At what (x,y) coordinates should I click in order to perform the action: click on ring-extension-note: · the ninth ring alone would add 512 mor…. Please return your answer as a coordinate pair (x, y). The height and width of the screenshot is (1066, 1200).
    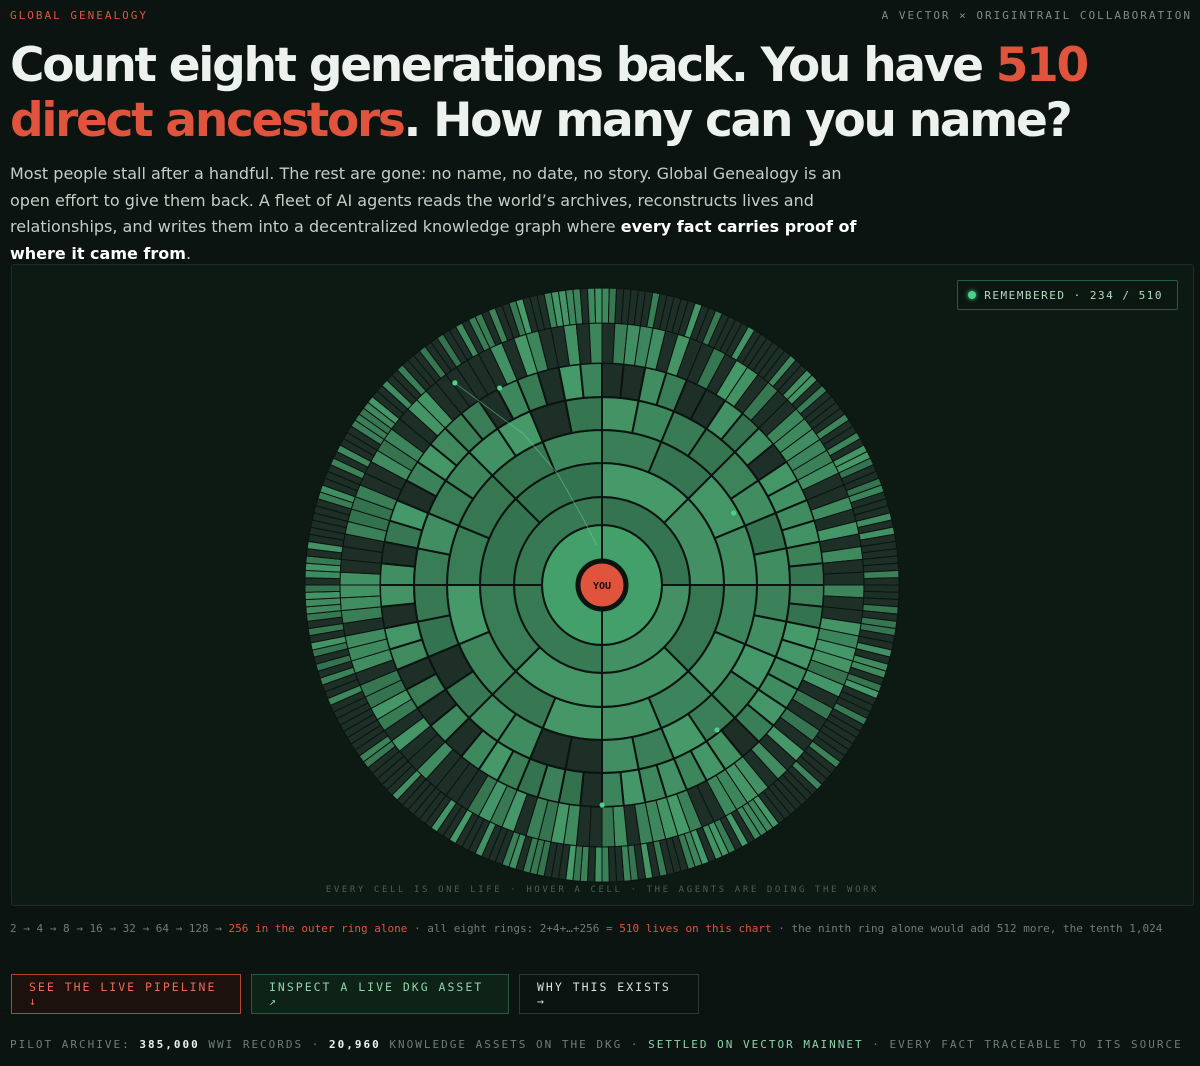
    Looking at the image, I should click on (967, 928).